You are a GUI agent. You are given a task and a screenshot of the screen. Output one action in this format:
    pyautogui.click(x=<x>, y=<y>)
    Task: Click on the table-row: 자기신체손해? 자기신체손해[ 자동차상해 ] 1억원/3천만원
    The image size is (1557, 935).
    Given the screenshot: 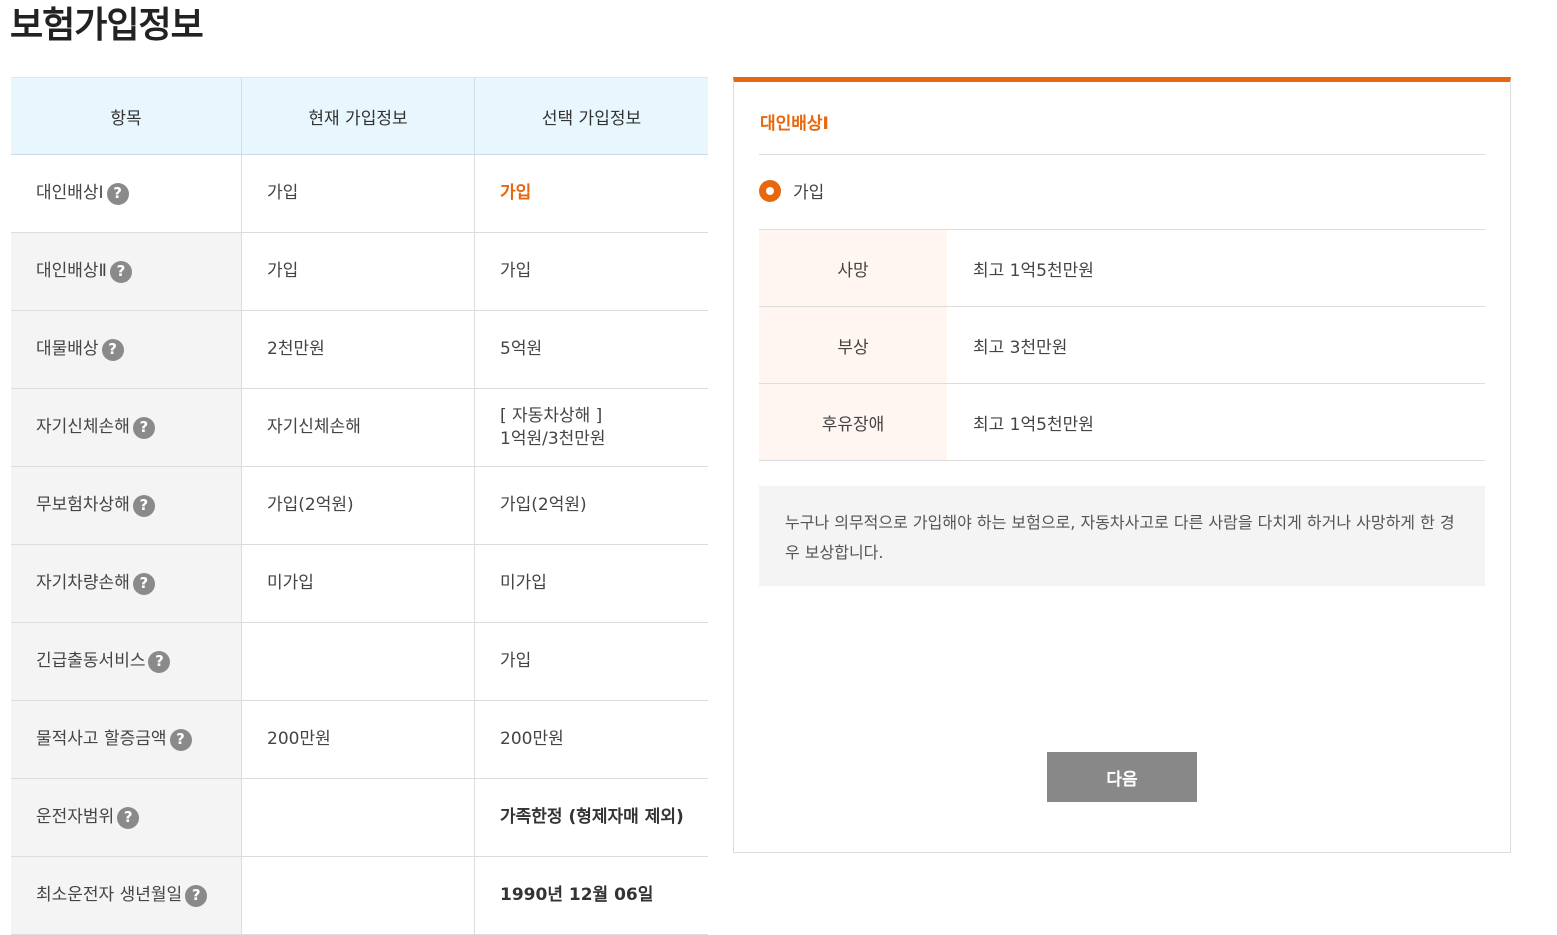 What is the action you would take?
    pyautogui.click(x=359, y=428)
    